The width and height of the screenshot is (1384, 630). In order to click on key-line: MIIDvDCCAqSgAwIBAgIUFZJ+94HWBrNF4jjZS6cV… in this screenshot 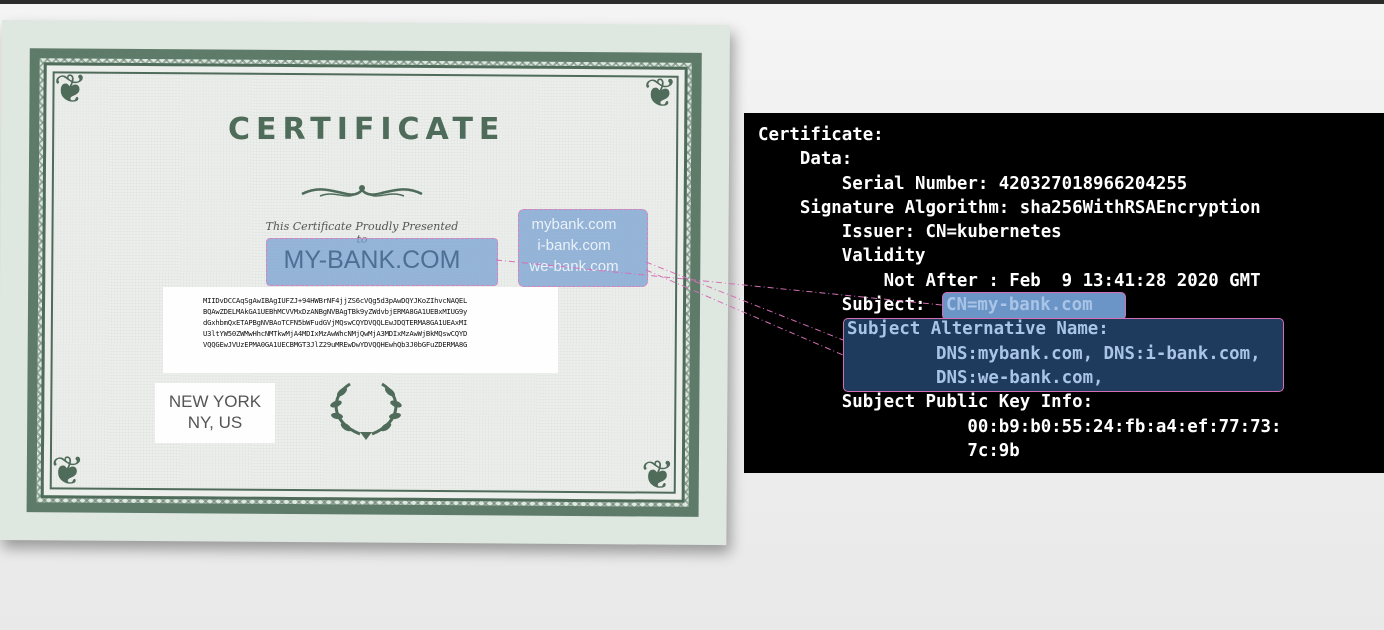, I will do `click(335, 300)`.